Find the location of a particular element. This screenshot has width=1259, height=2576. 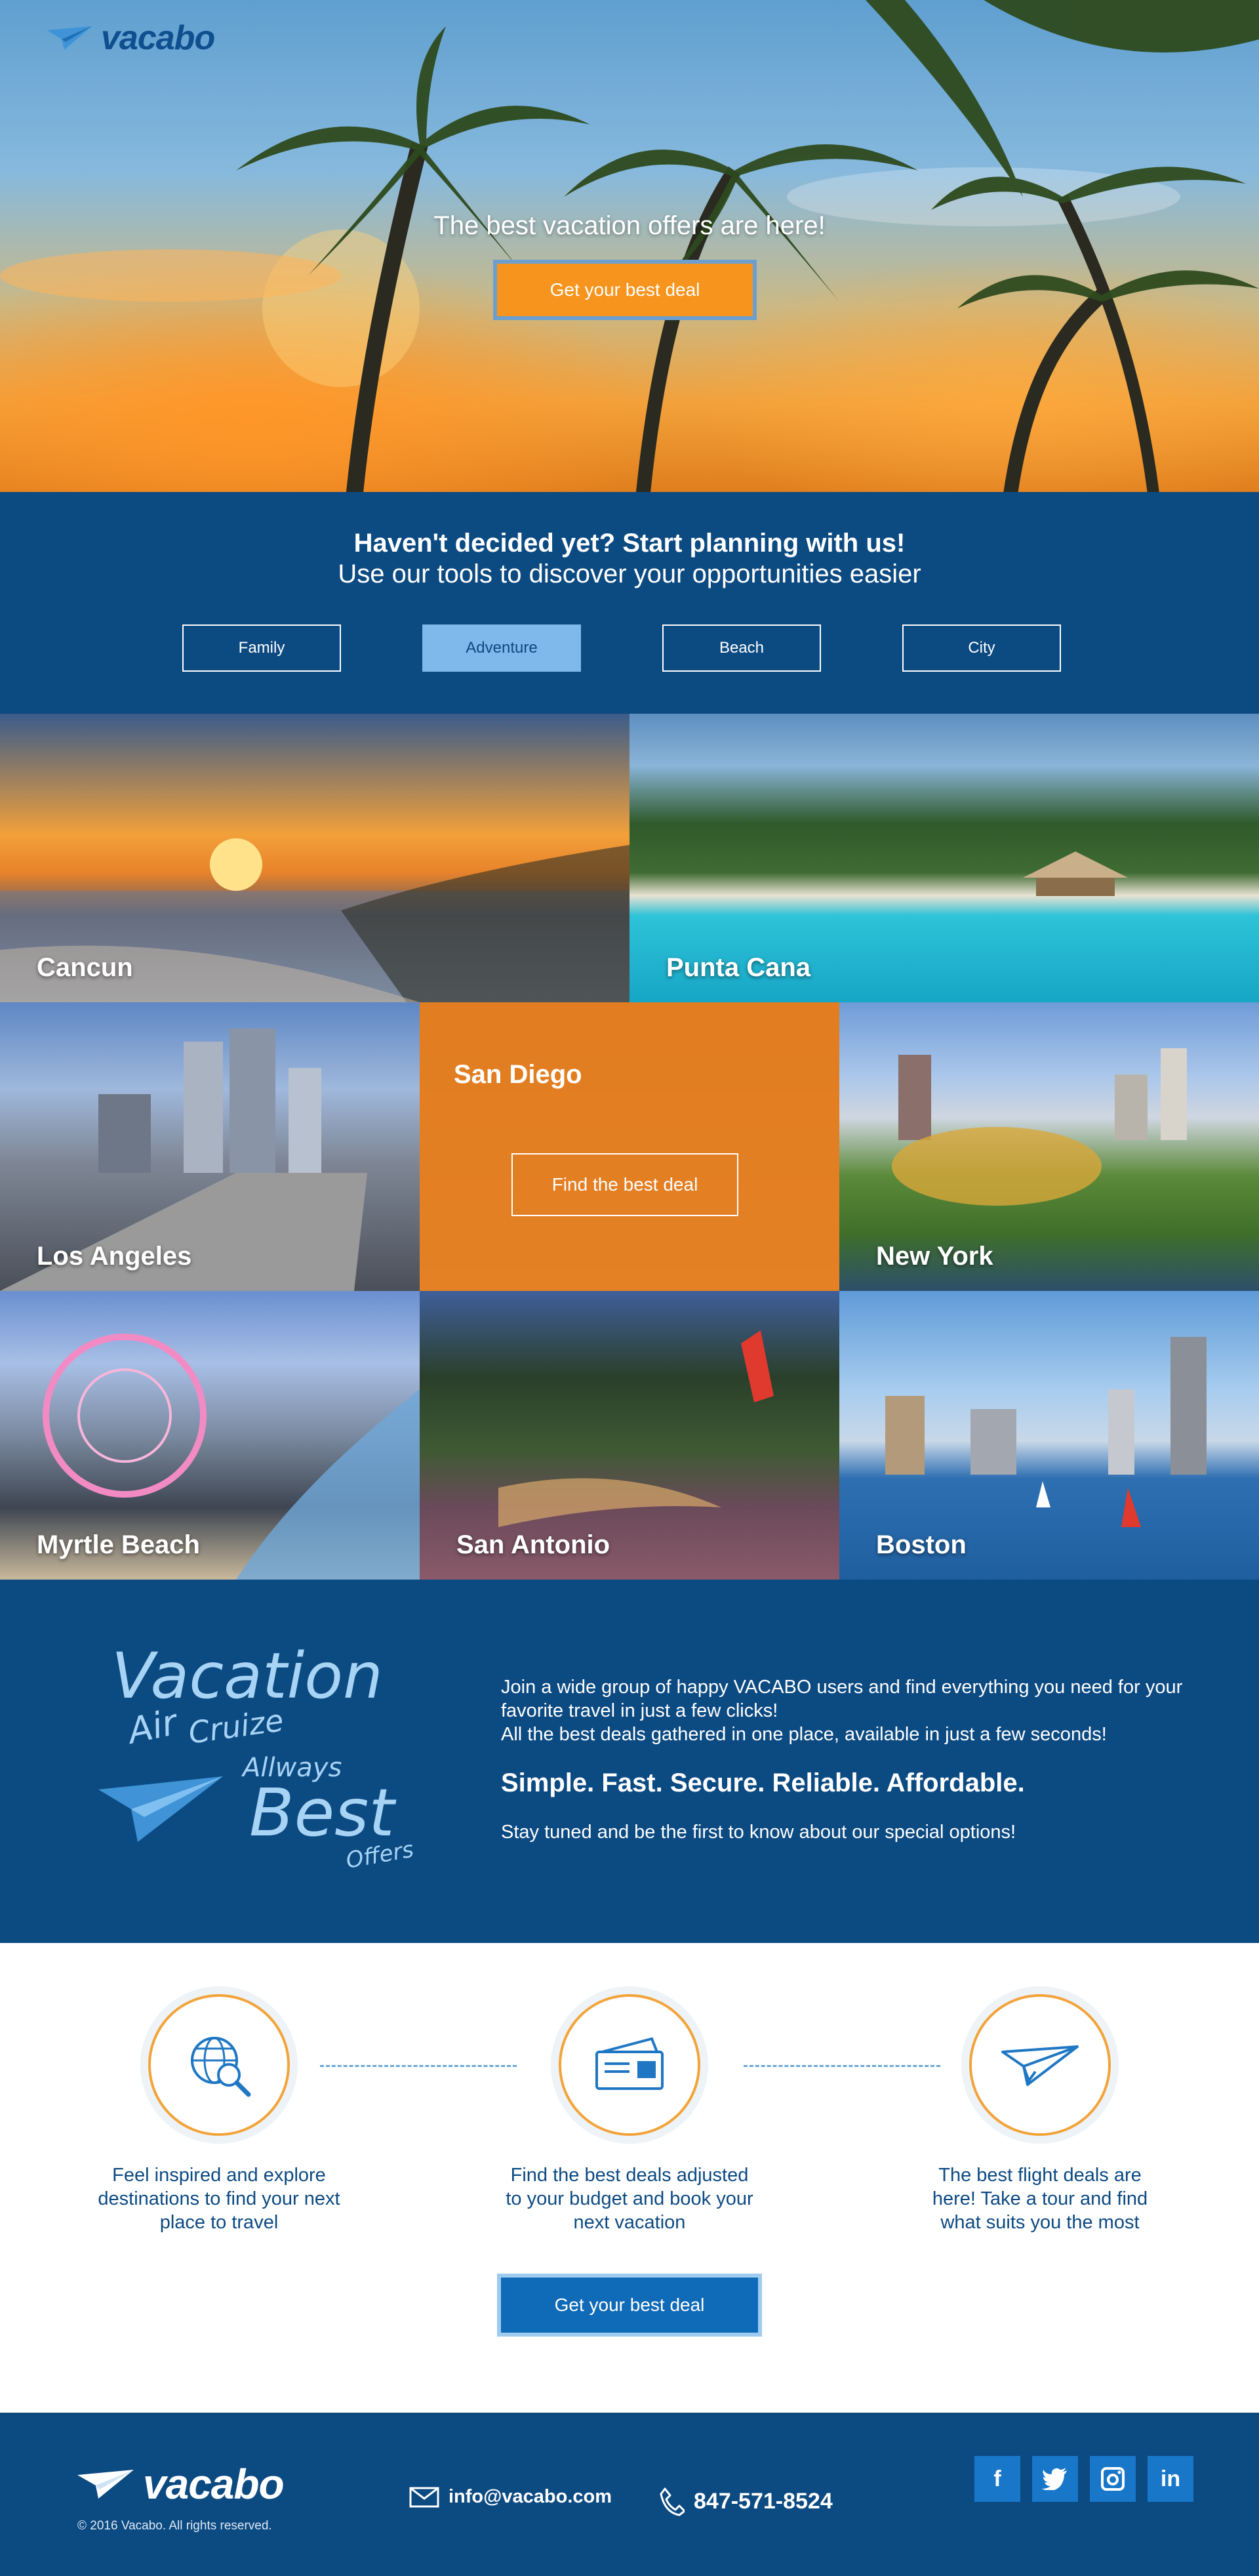

filter-beach-button: Beach is located at coordinates (742, 648).